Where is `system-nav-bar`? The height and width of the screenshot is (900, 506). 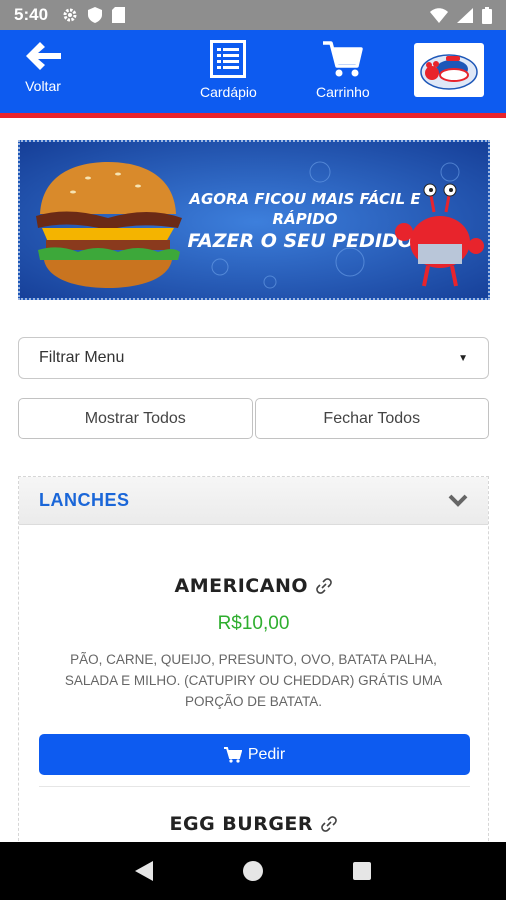 system-nav-bar is located at coordinates (253, 871).